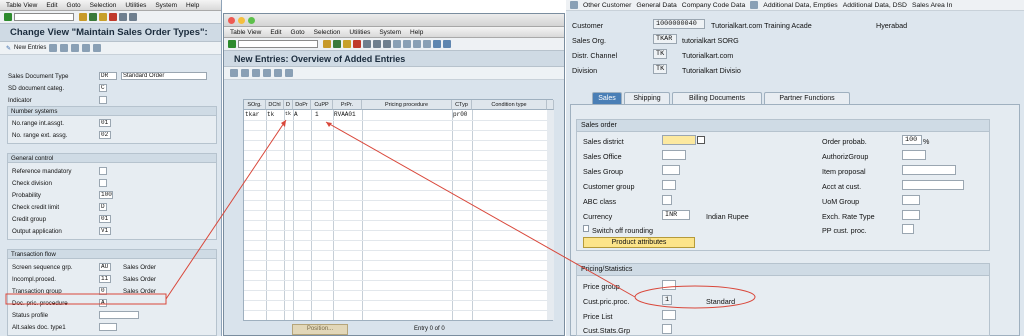  What do you see at coordinates (192, 5) in the screenshot?
I see `menu-help: Help` at bounding box center [192, 5].